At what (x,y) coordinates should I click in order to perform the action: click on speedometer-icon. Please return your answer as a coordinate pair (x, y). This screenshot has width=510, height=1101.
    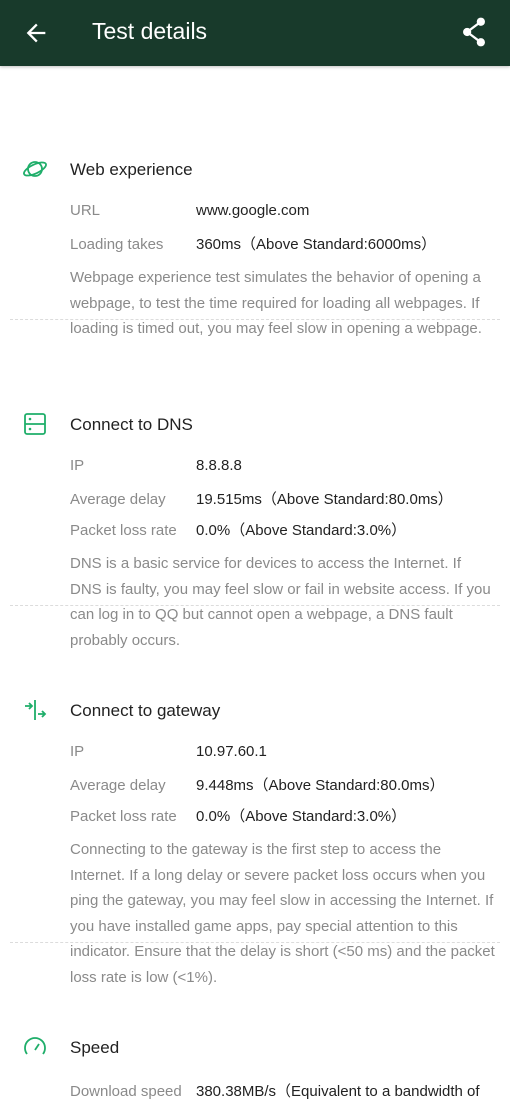
    Looking at the image, I should click on (35, 1046).